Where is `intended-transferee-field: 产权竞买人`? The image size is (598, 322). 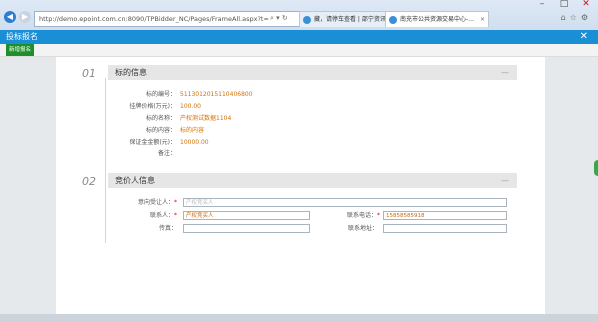
intended-transferee-field: 产权竞买人 is located at coordinates (345, 202).